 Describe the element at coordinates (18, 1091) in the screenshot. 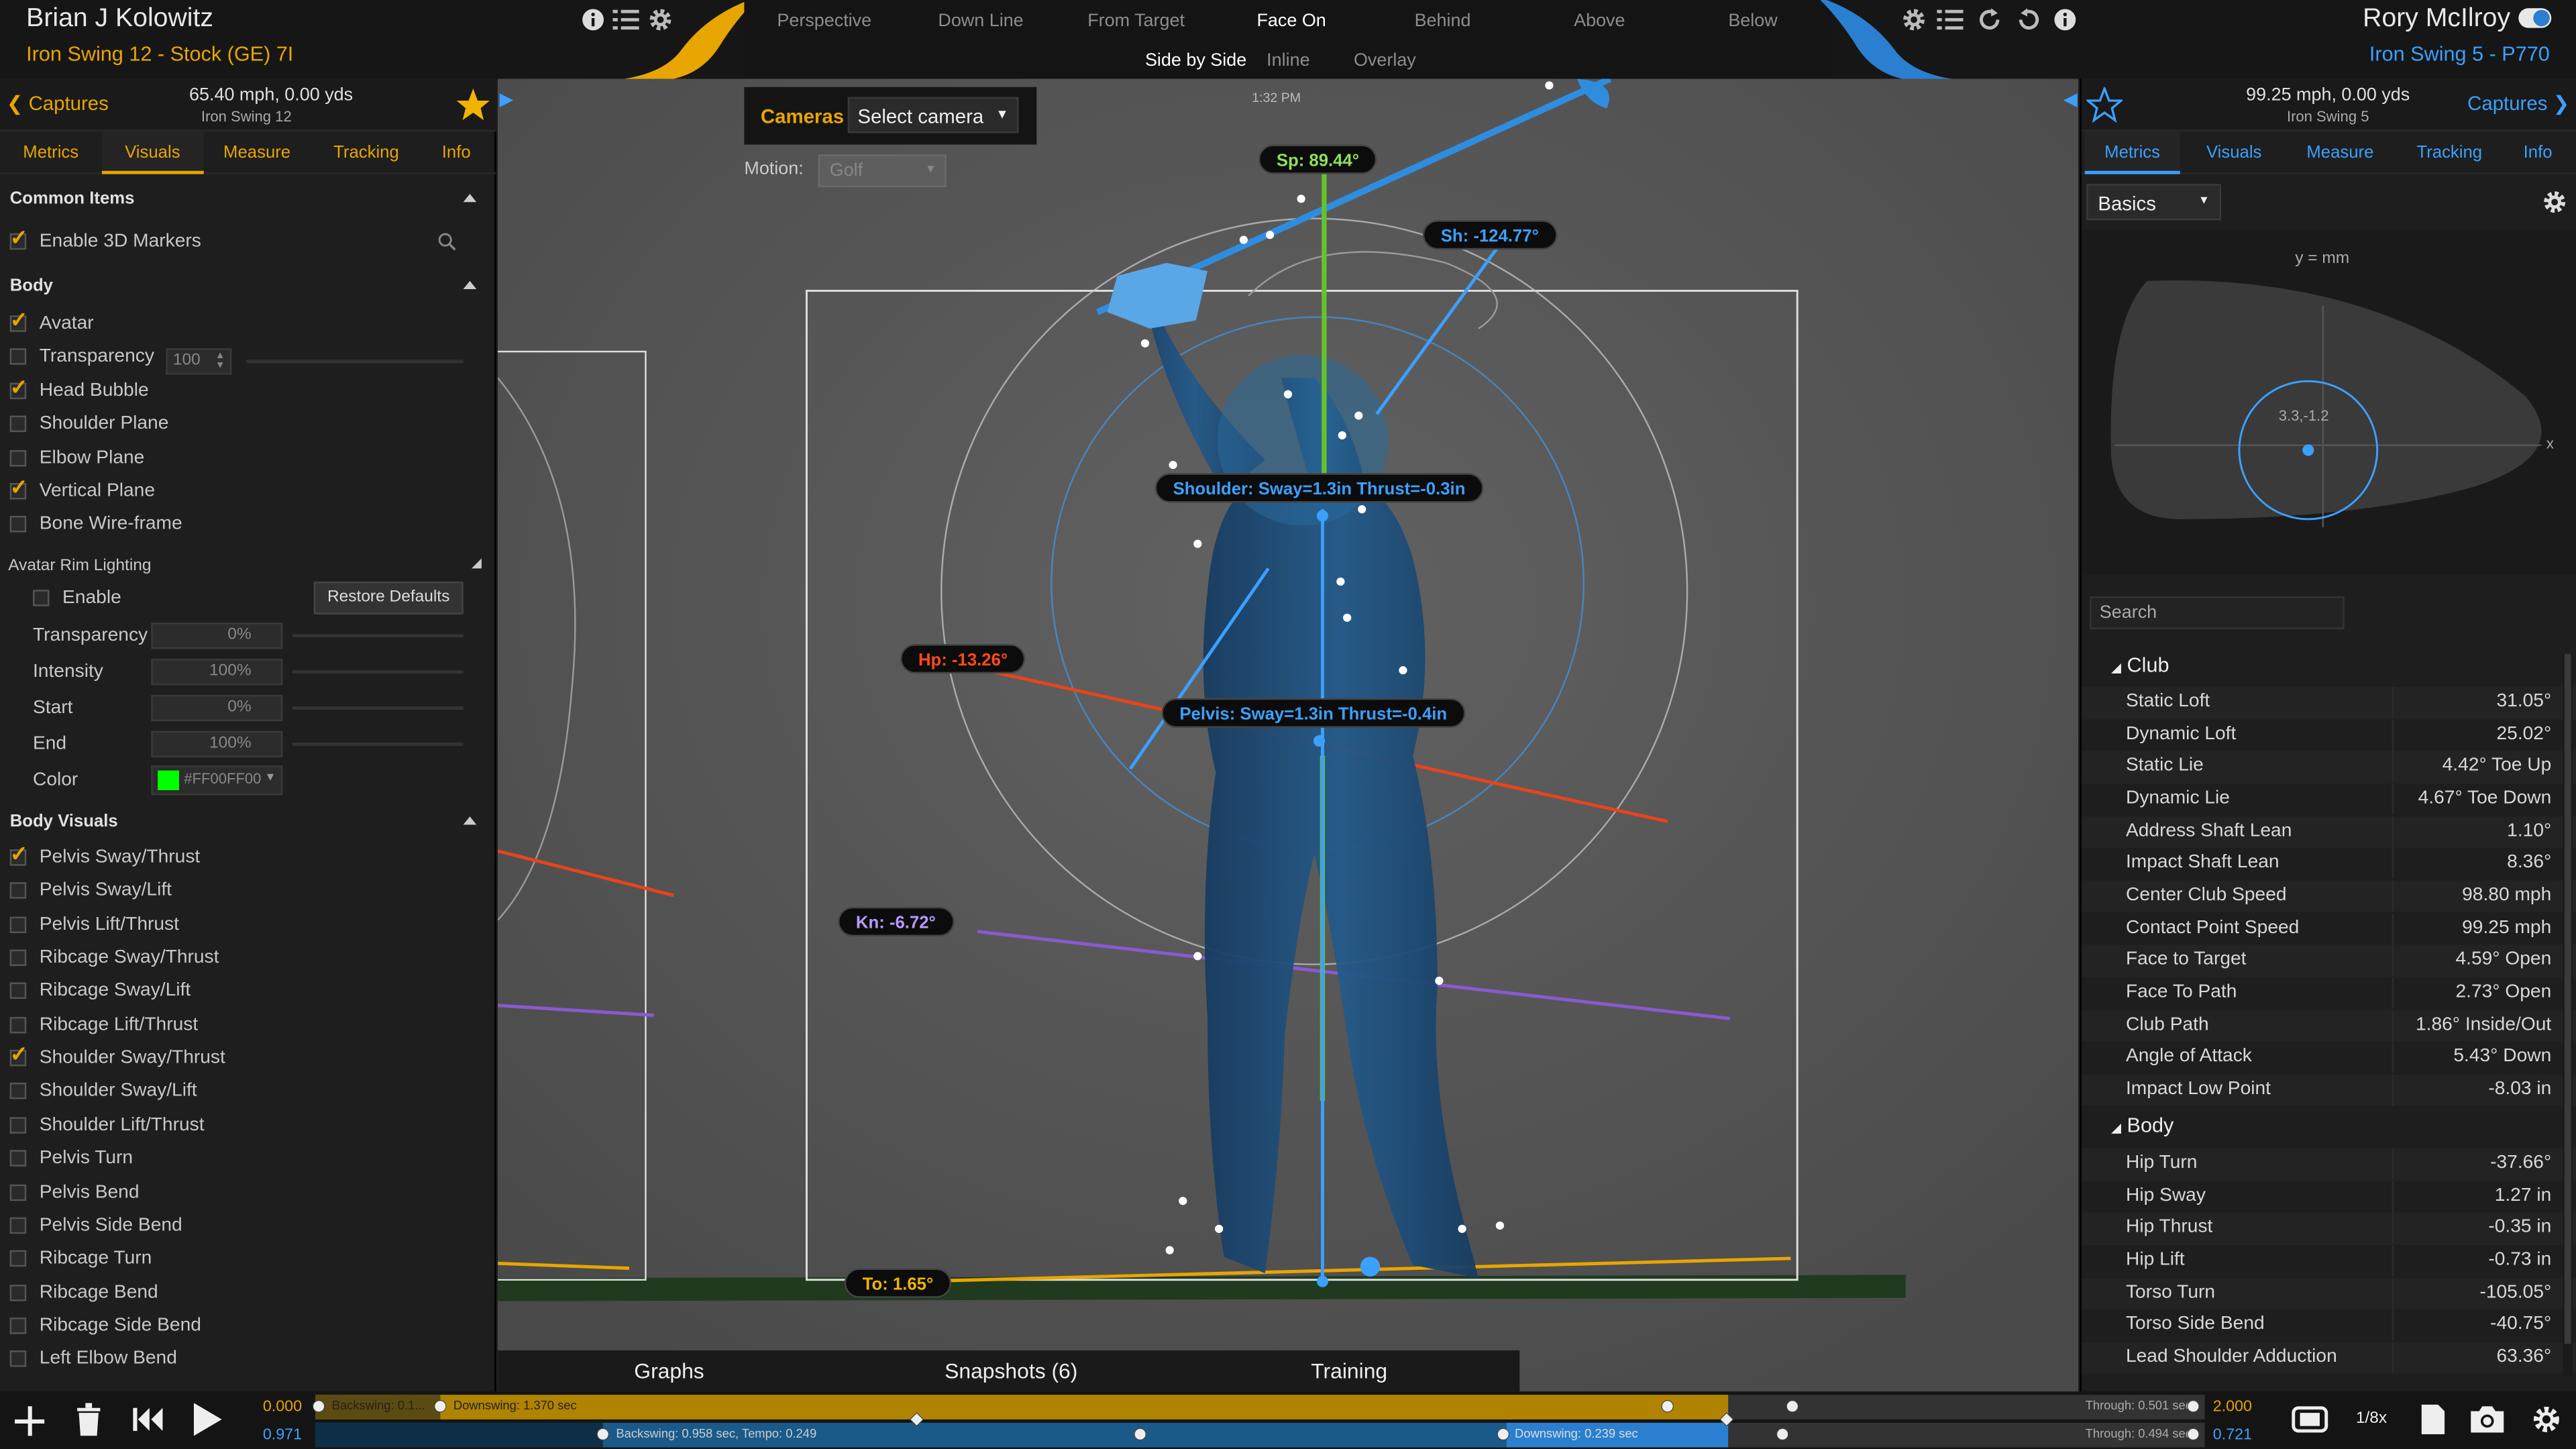

I see `body-visual-shoulder-sway-lift-checkbox` at that location.